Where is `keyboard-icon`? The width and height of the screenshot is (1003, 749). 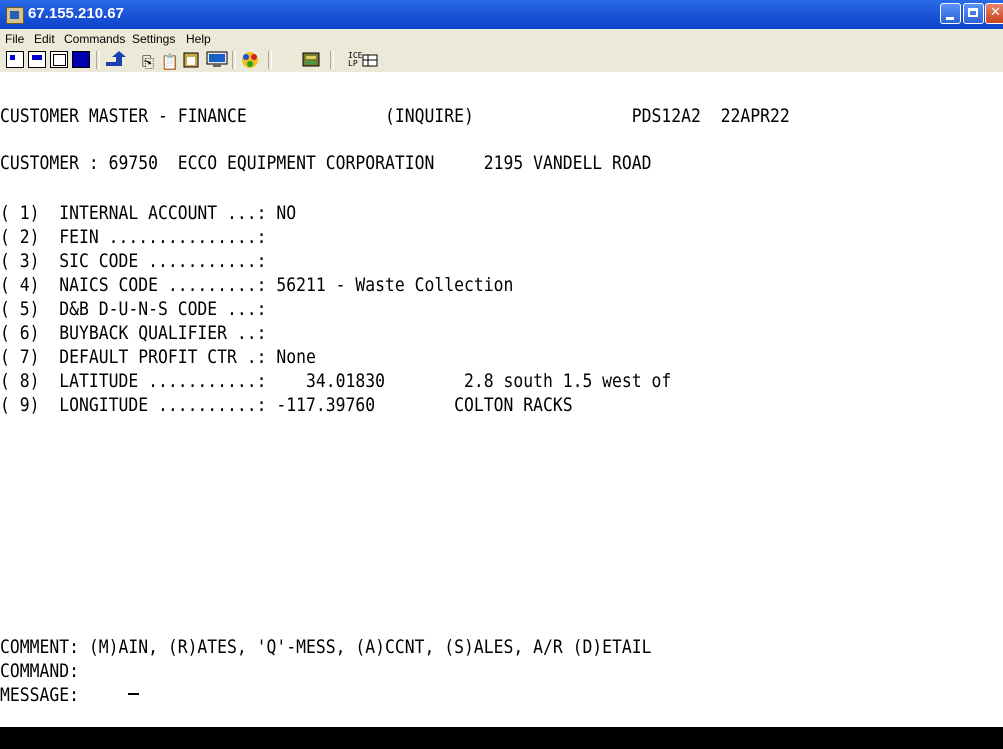 keyboard-icon is located at coordinates (311, 59).